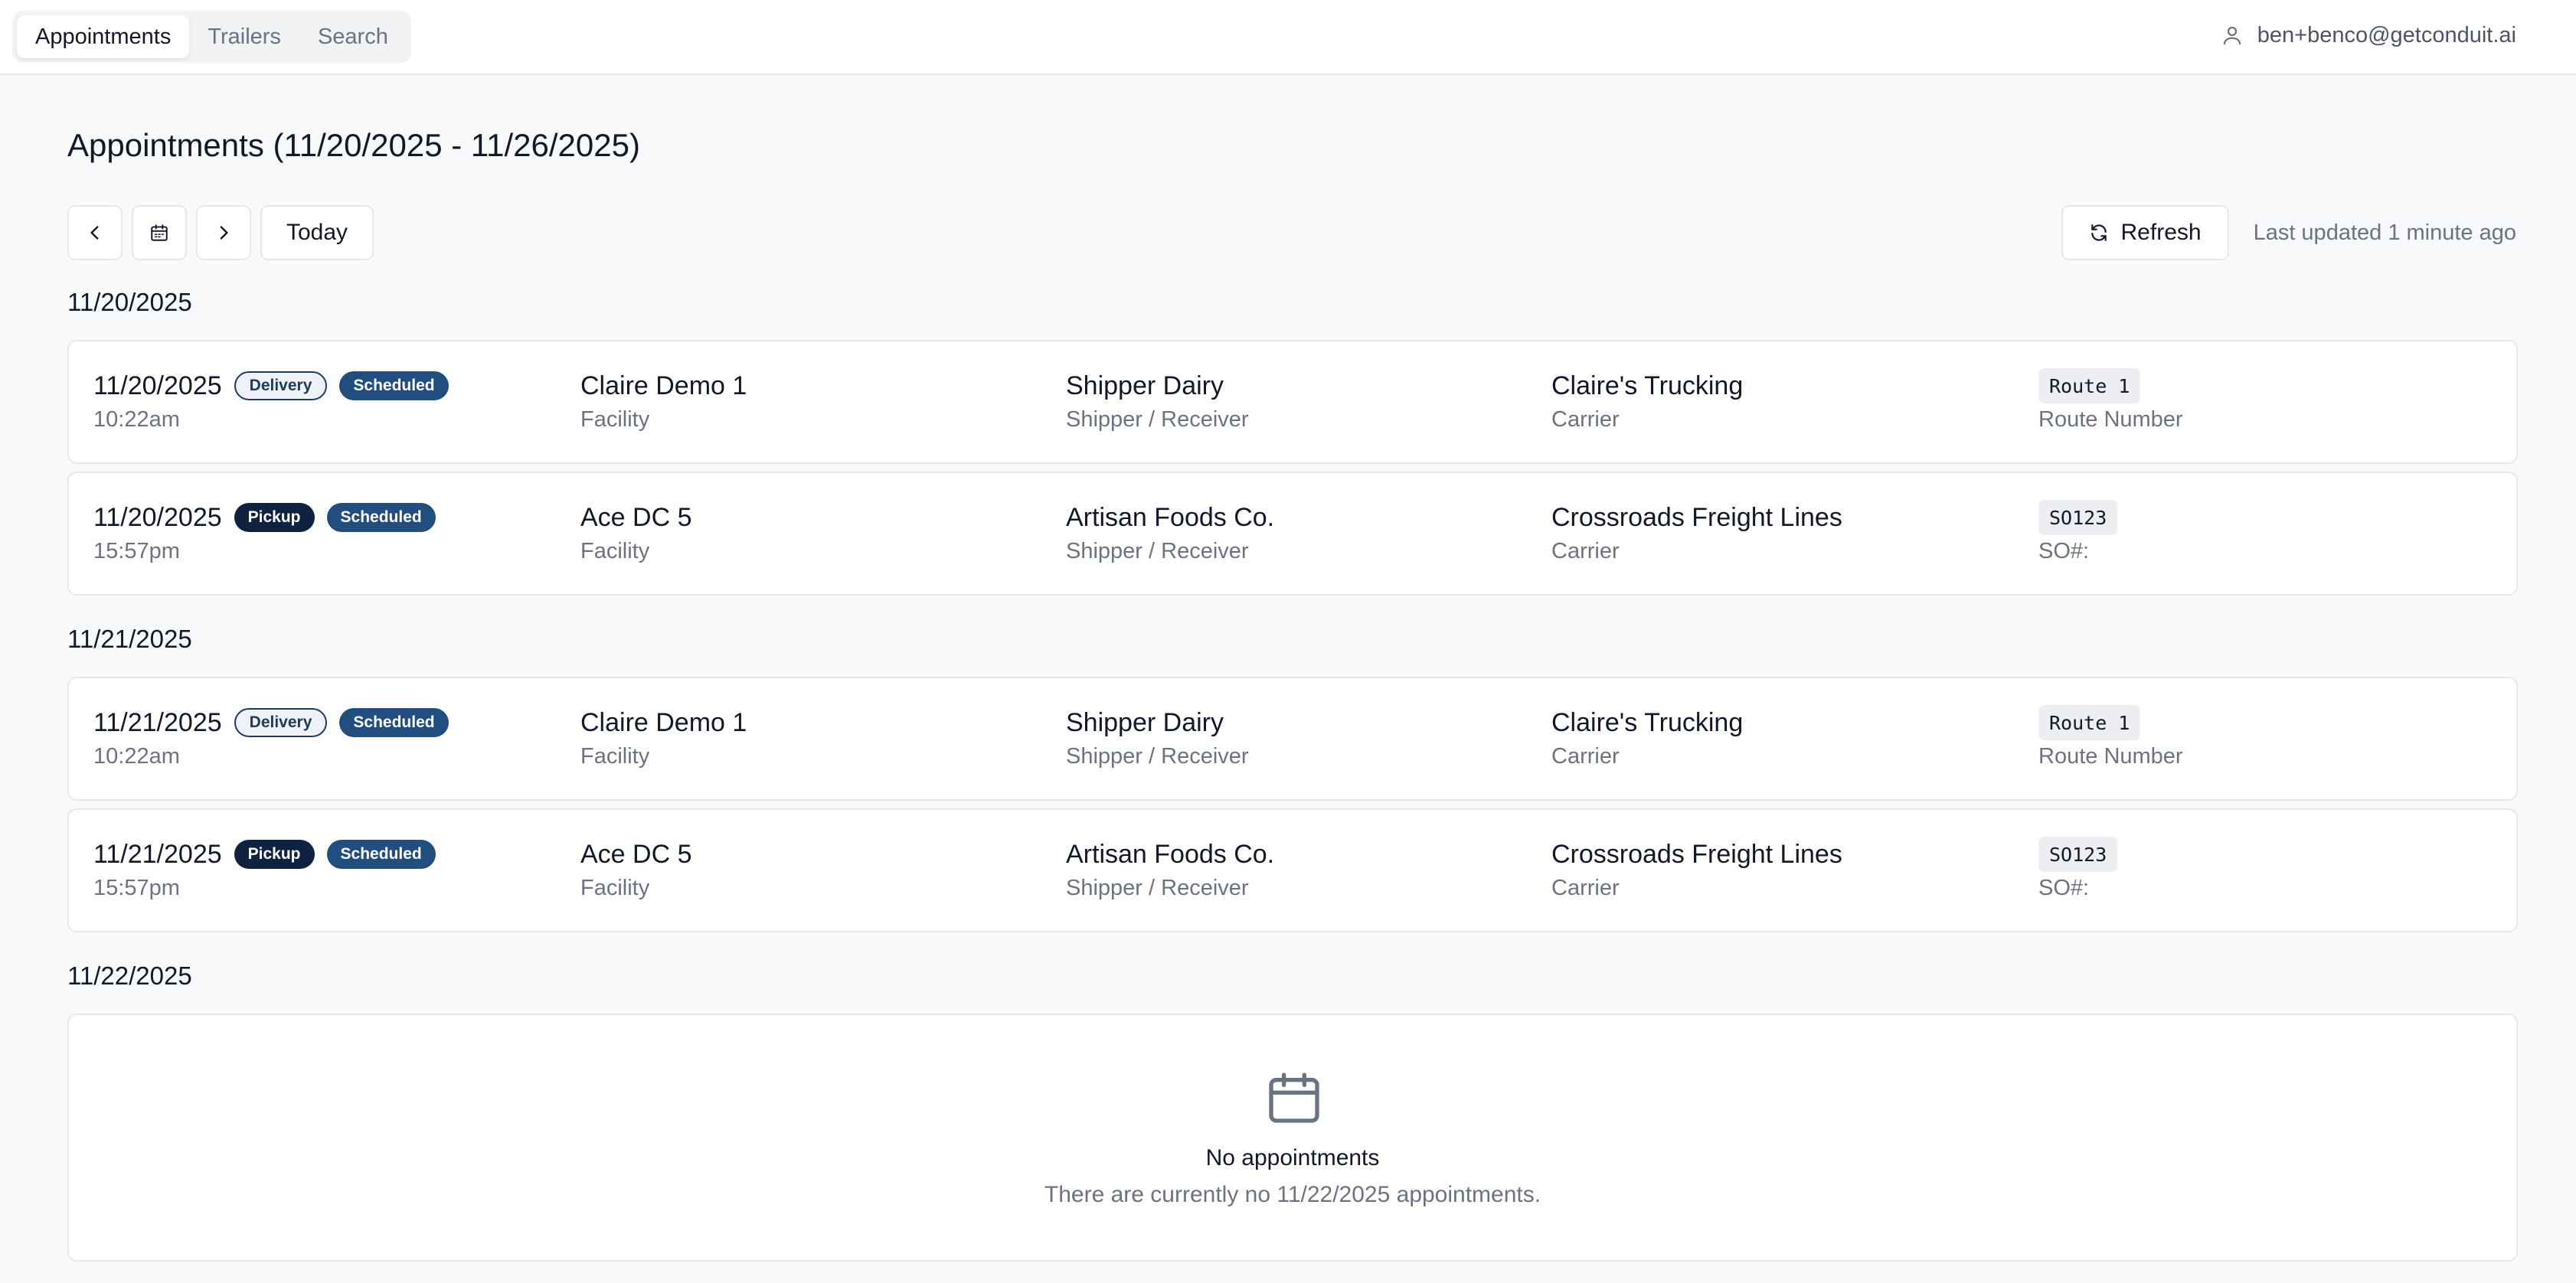  What do you see at coordinates (129, 302) in the screenshot?
I see `section-date-heading: 11/20/2025` at bounding box center [129, 302].